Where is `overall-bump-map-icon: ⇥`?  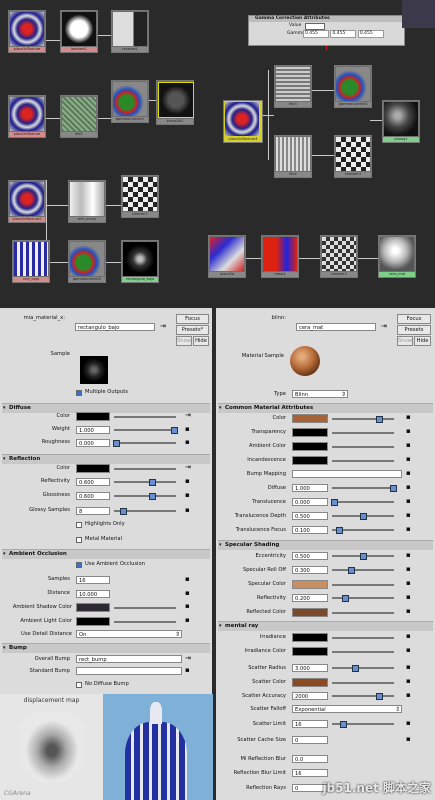
overall-bump-map-icon: ⇥ is located at coordinates (188, 658).